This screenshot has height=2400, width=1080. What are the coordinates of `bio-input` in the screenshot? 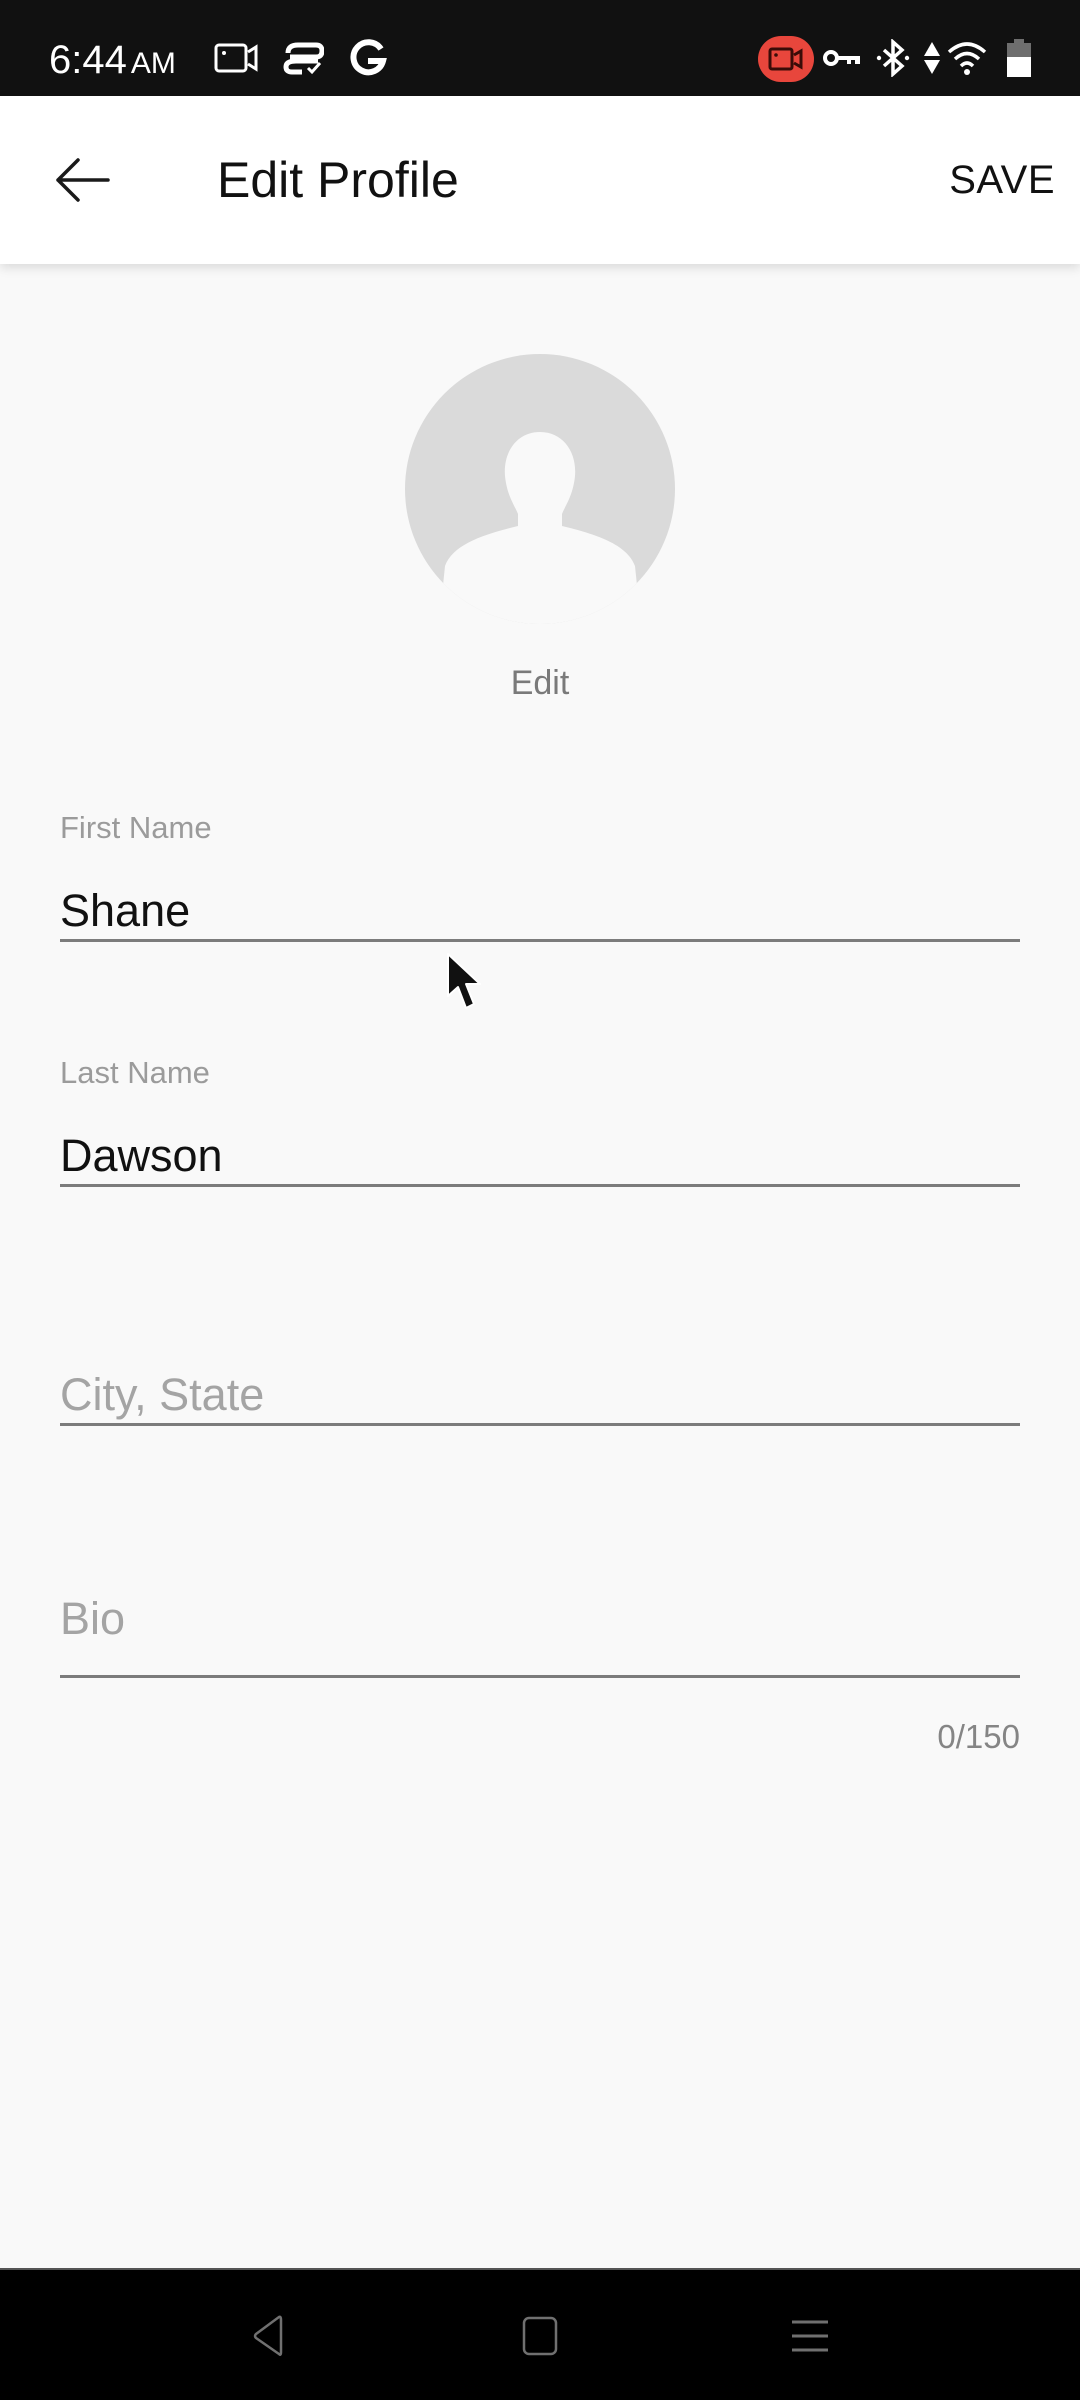 It's located at (540, 1634).